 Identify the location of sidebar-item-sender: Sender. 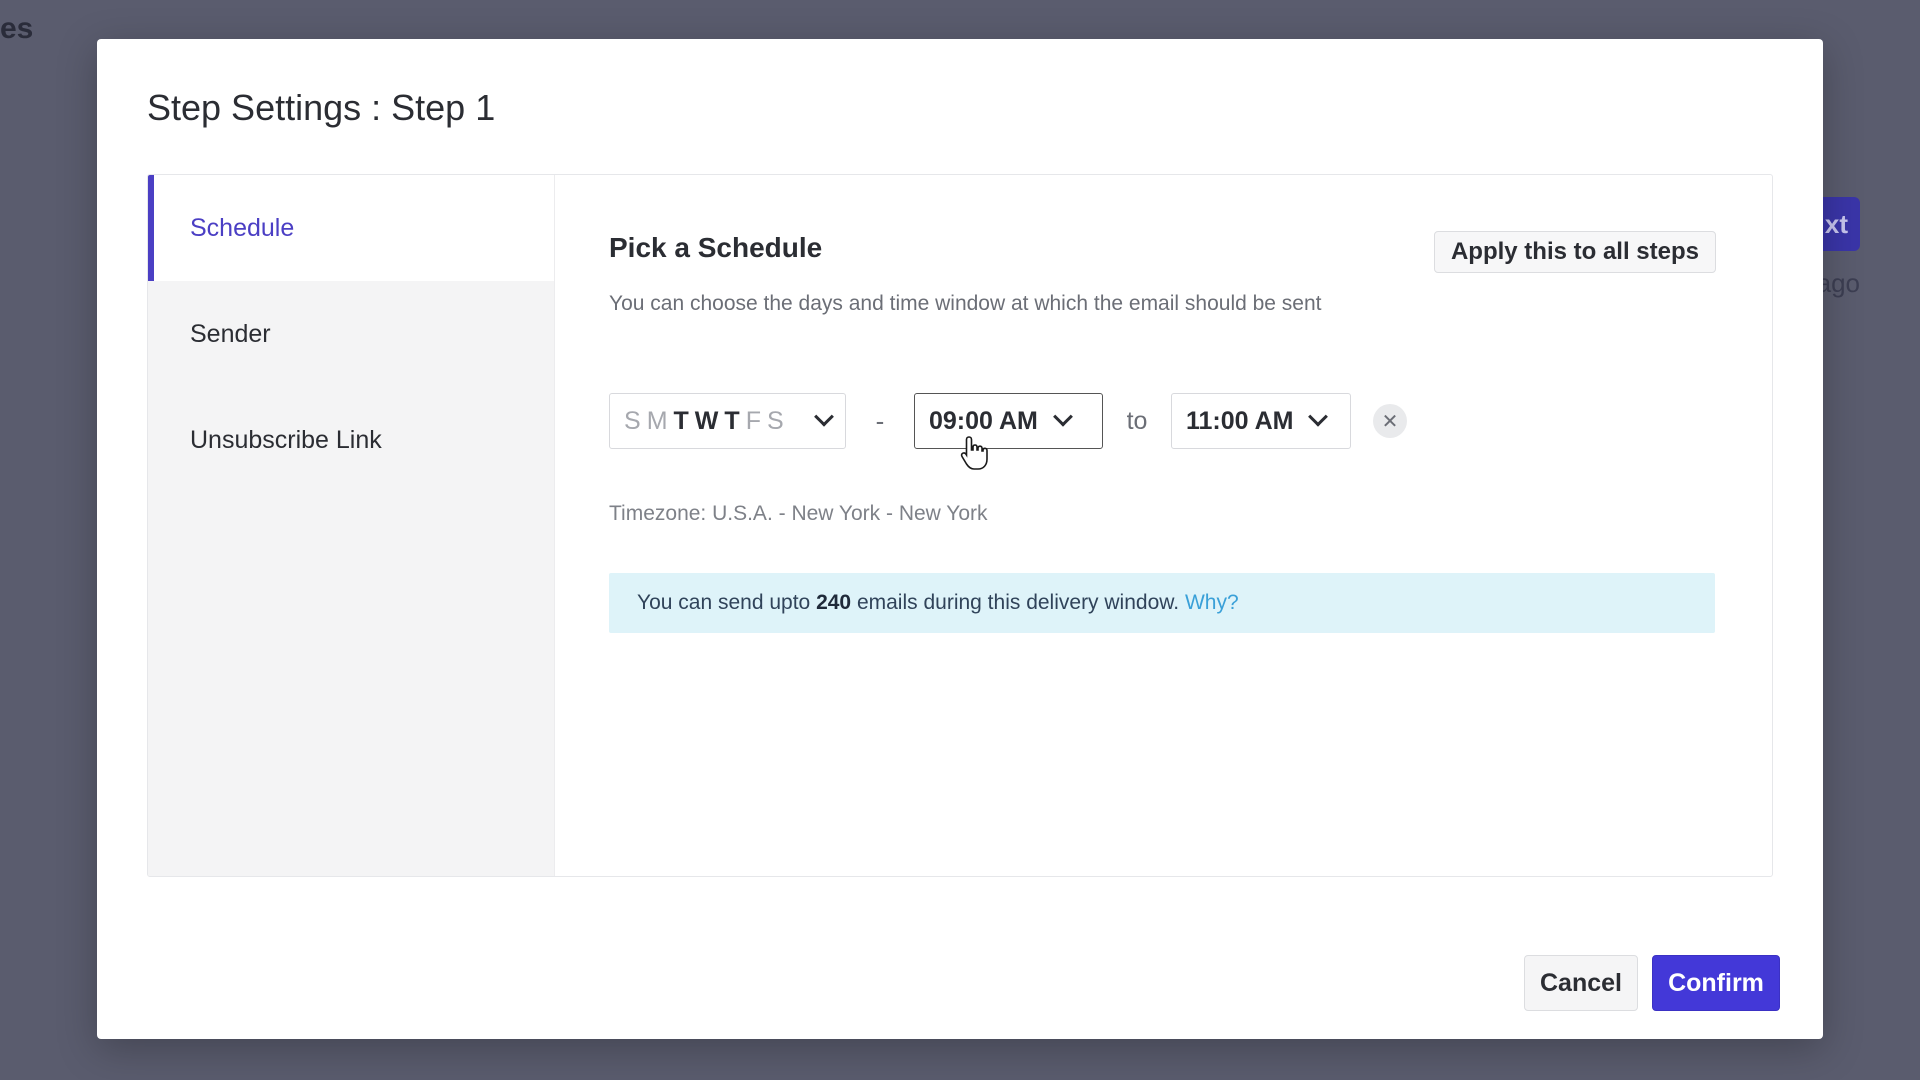
(351, 334).